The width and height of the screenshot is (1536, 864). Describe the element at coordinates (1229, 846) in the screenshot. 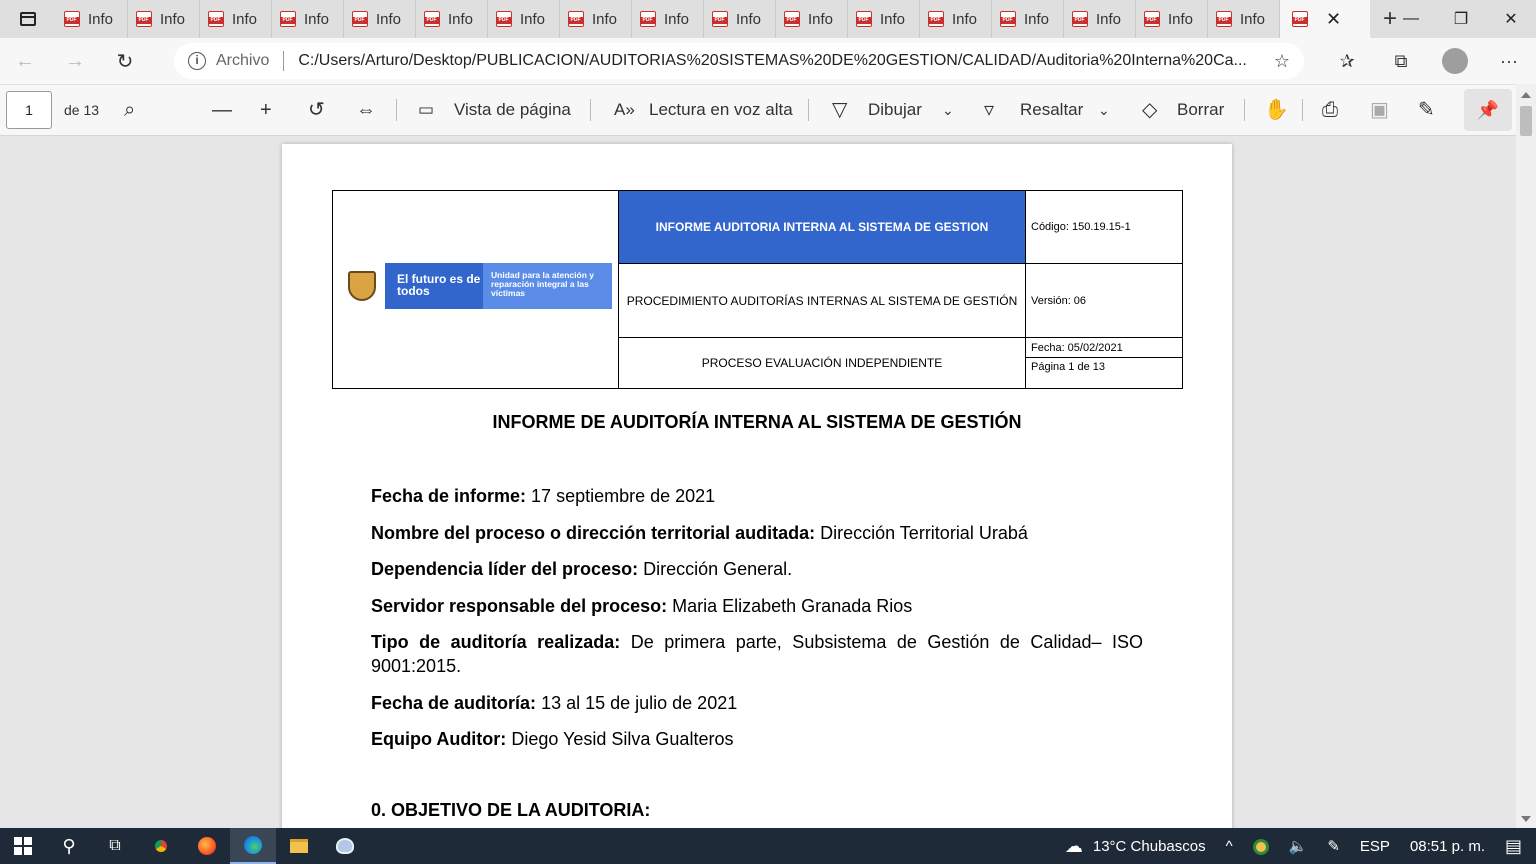

I see `chevron-up-icon: ^` at that location.